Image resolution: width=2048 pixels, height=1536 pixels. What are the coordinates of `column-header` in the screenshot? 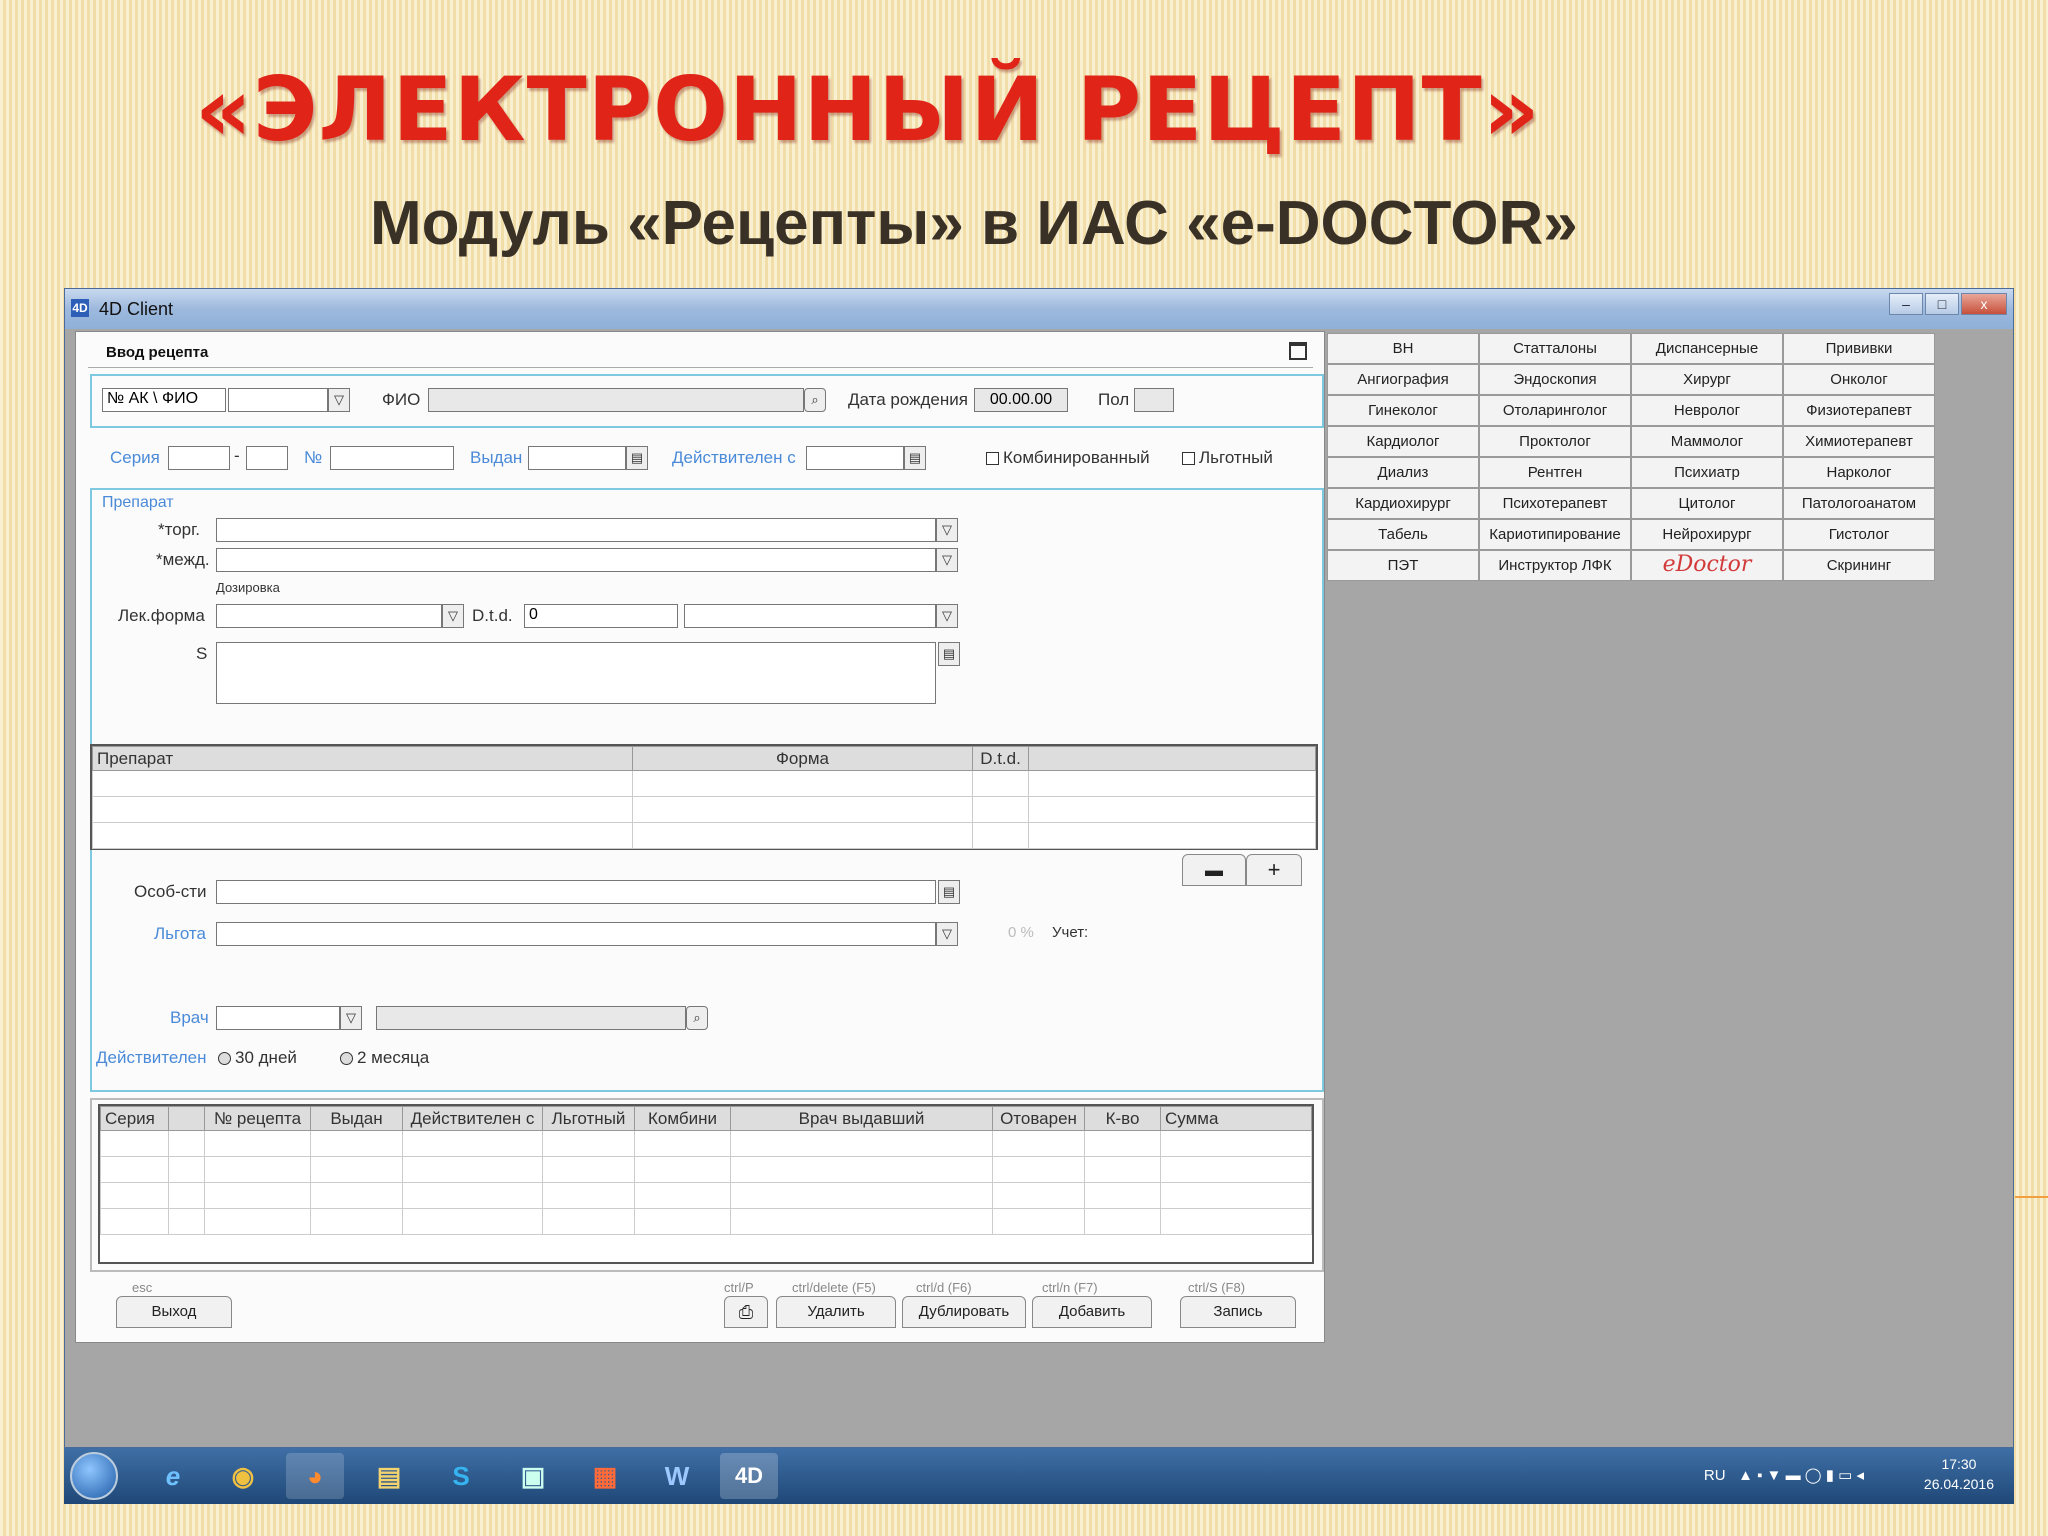 It's located at (186, 1118).